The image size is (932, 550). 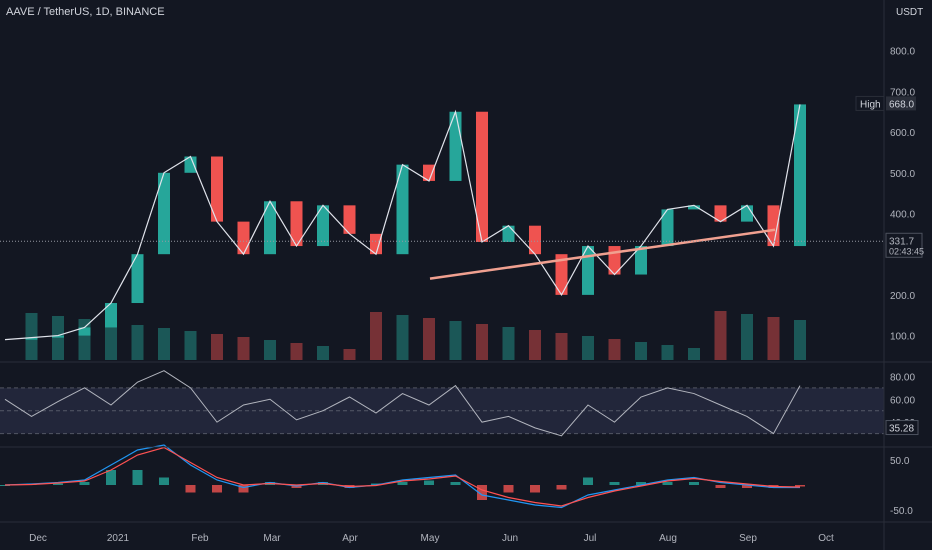 I want to click on rsi-value: 35.28, so click(x=901, y=429).